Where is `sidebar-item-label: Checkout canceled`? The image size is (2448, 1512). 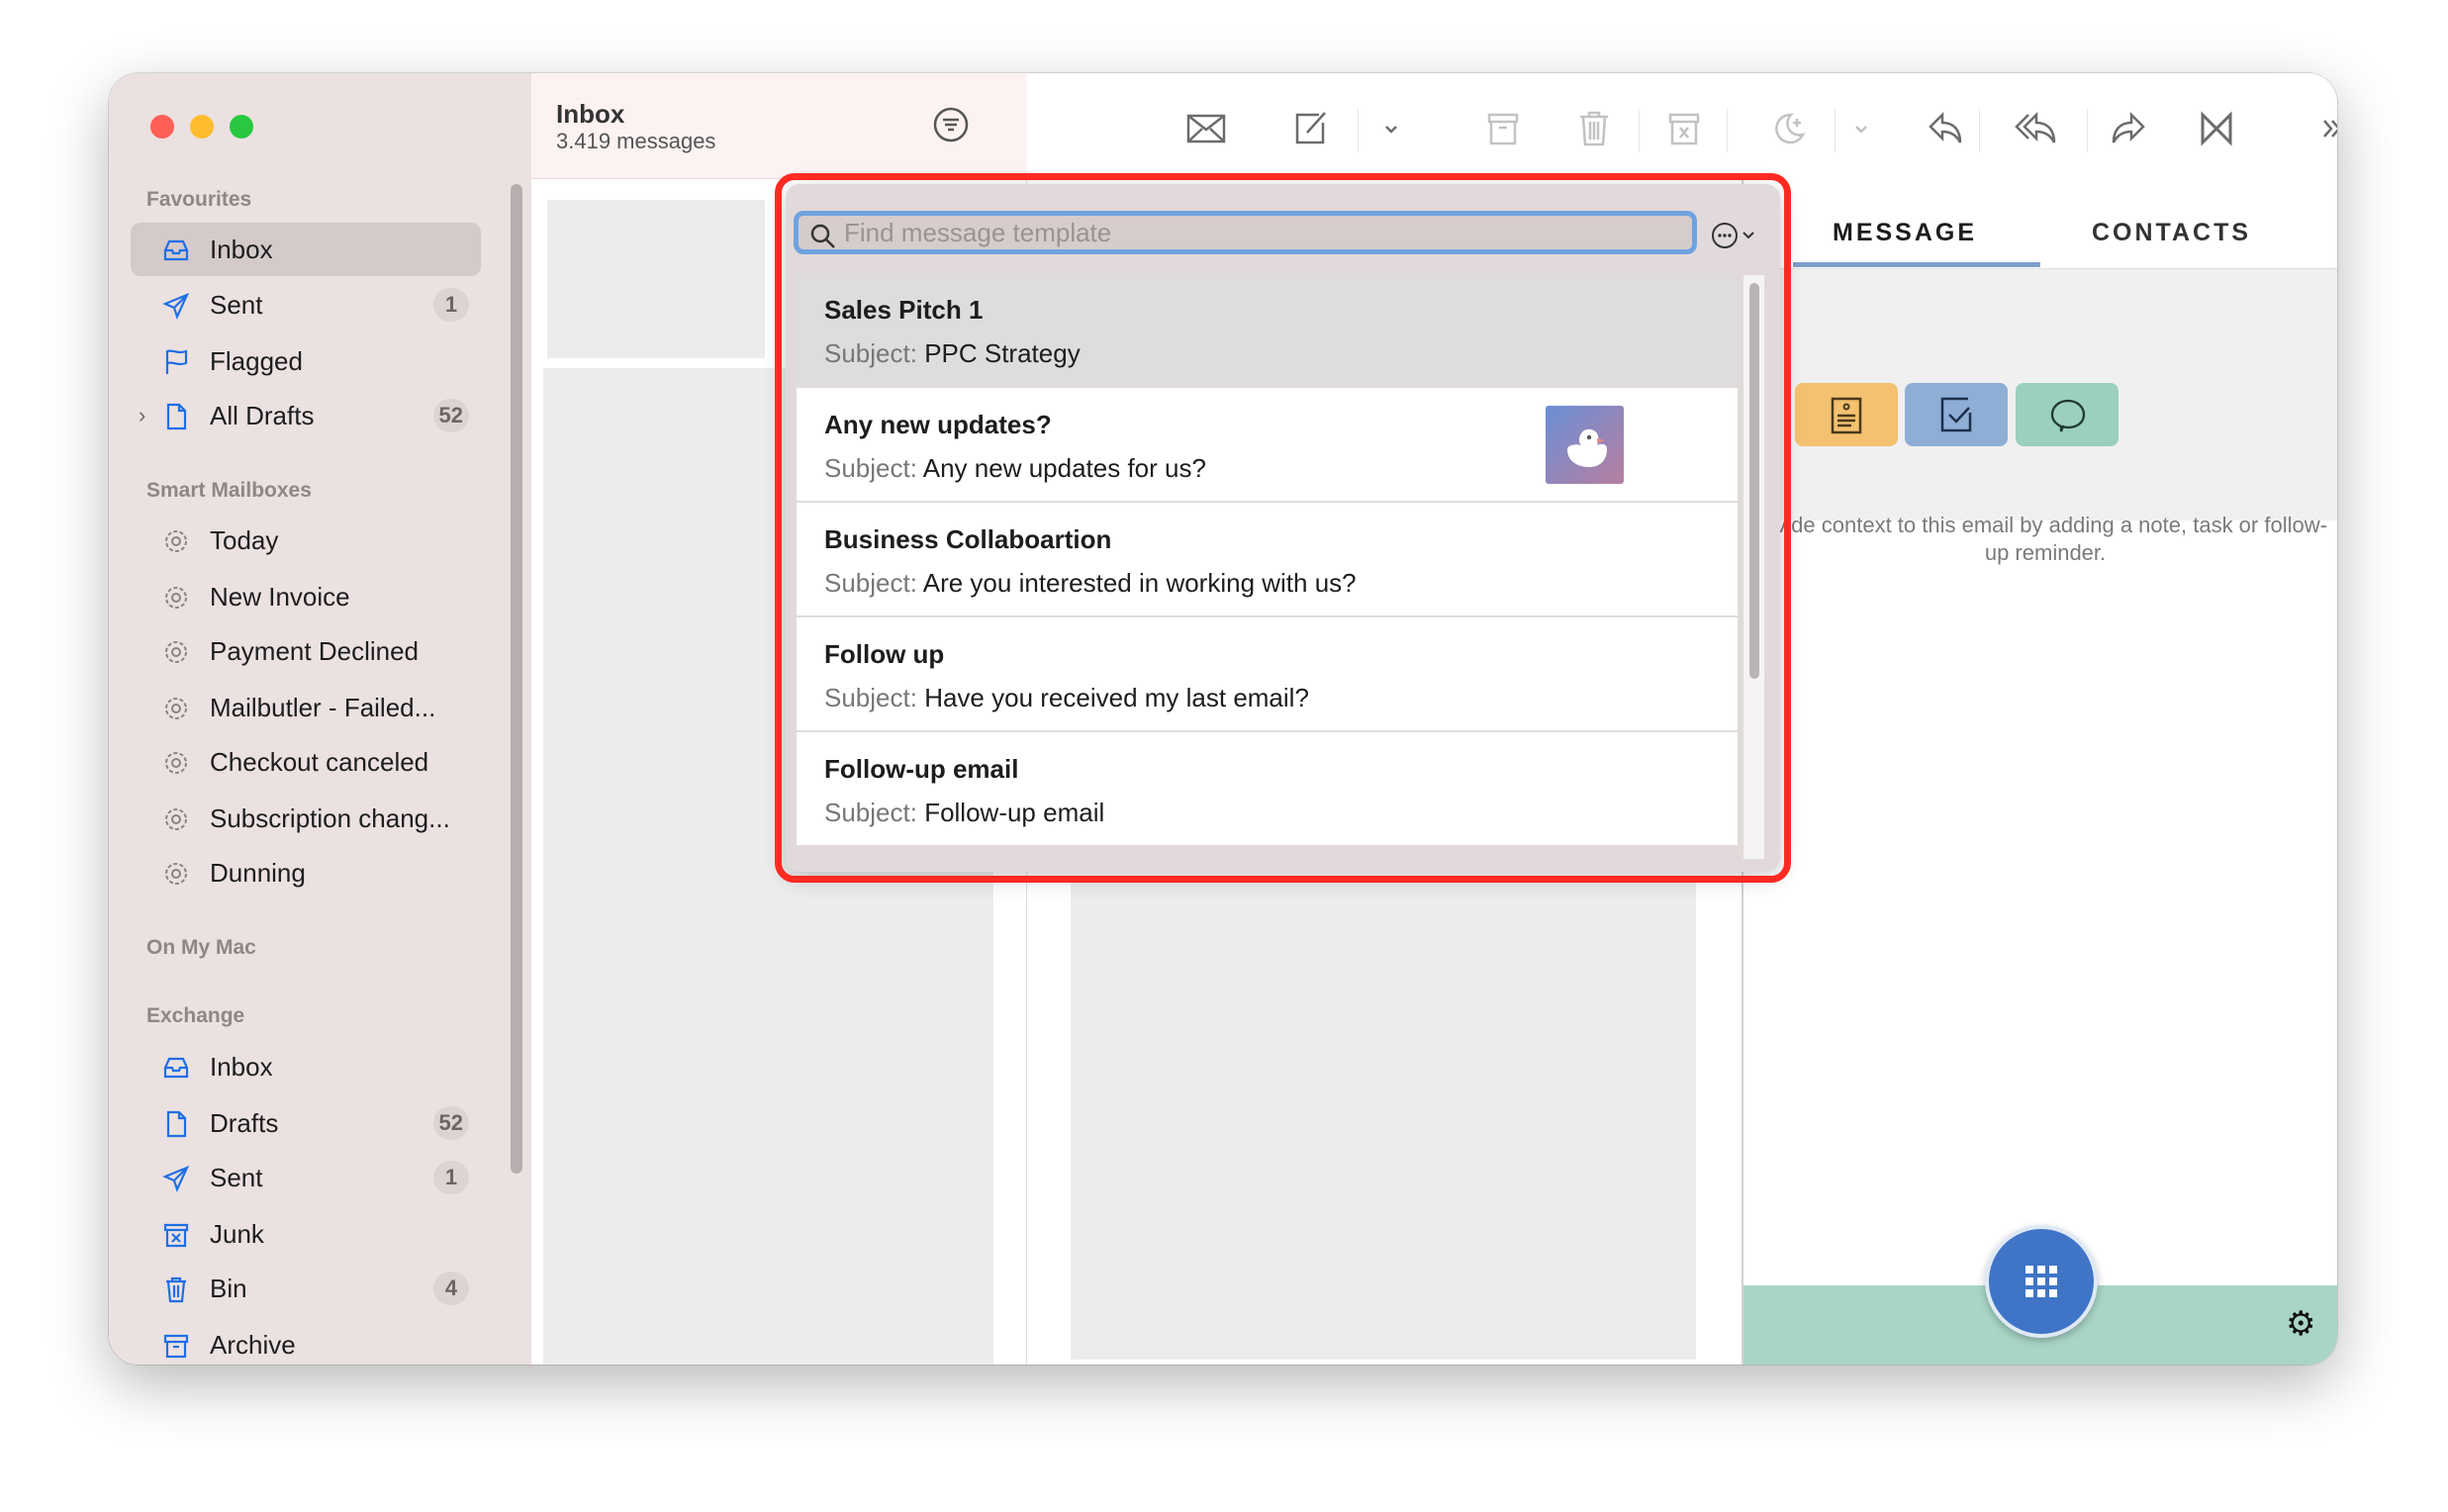 sidebar-item-label: Checkout canceled is located at coordinates (319, 761).